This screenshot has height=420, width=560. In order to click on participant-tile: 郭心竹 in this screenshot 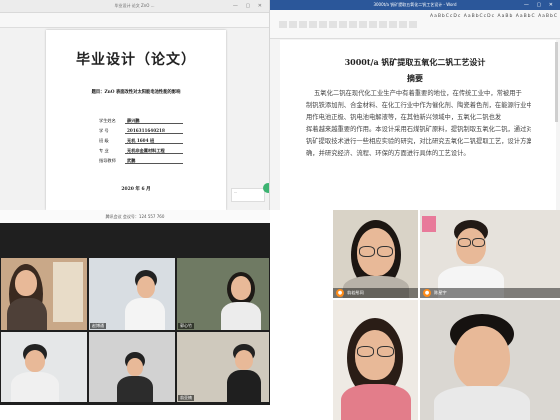, I will do `click(223, 294)`.